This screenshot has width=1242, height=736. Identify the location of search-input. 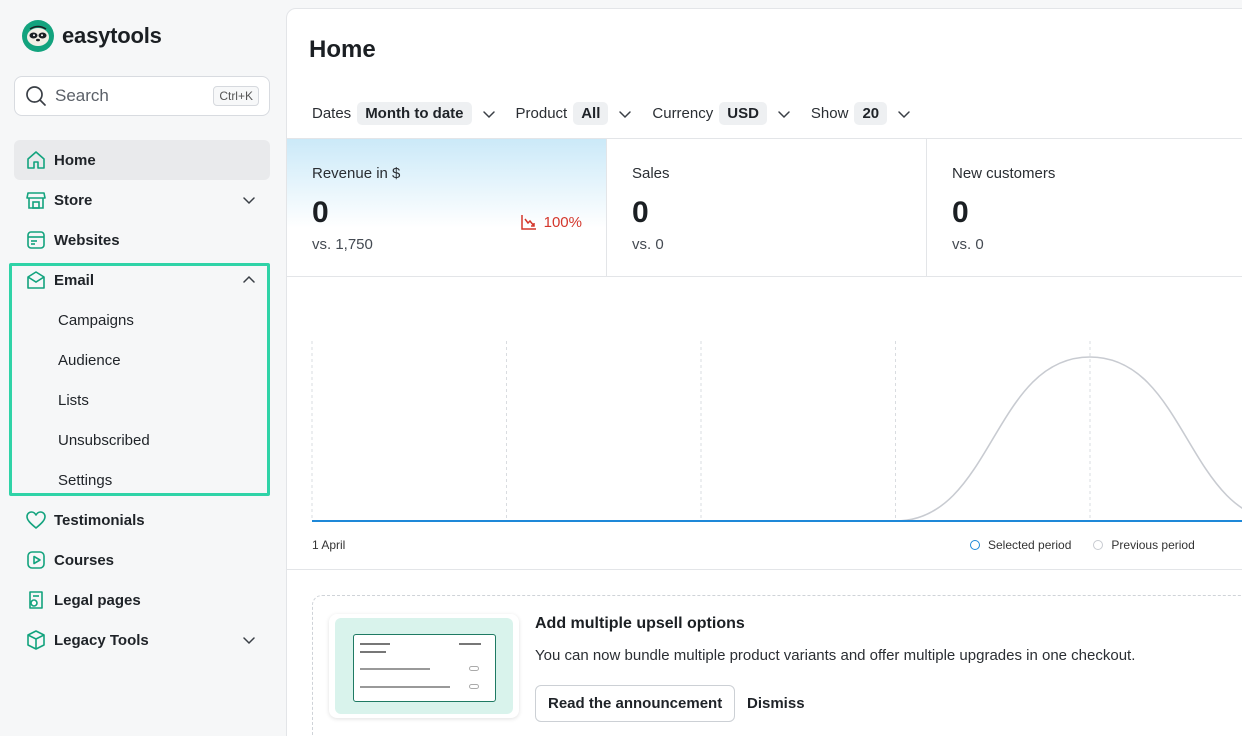
(130, 96).